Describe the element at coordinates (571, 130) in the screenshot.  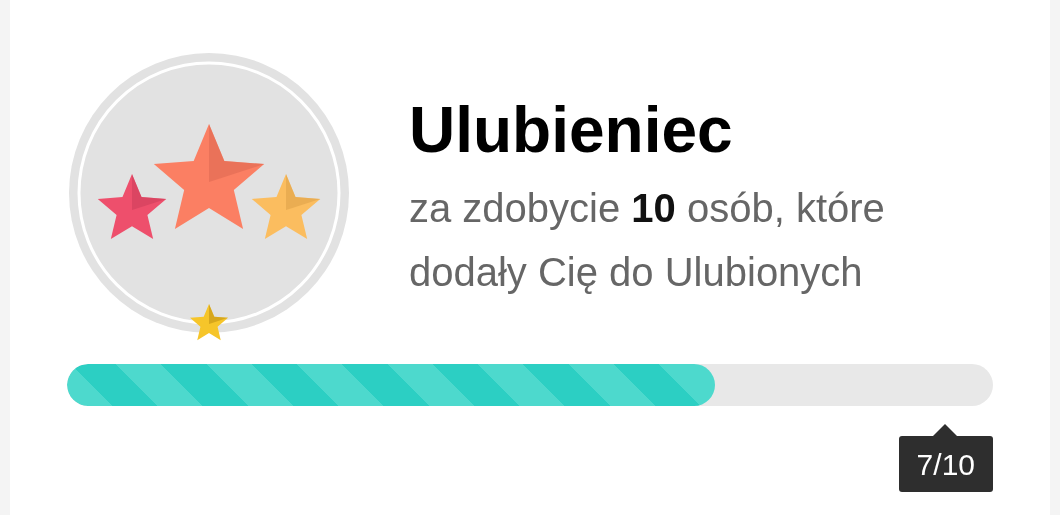
I see `achievement-title: Ulubieniec` at that location.